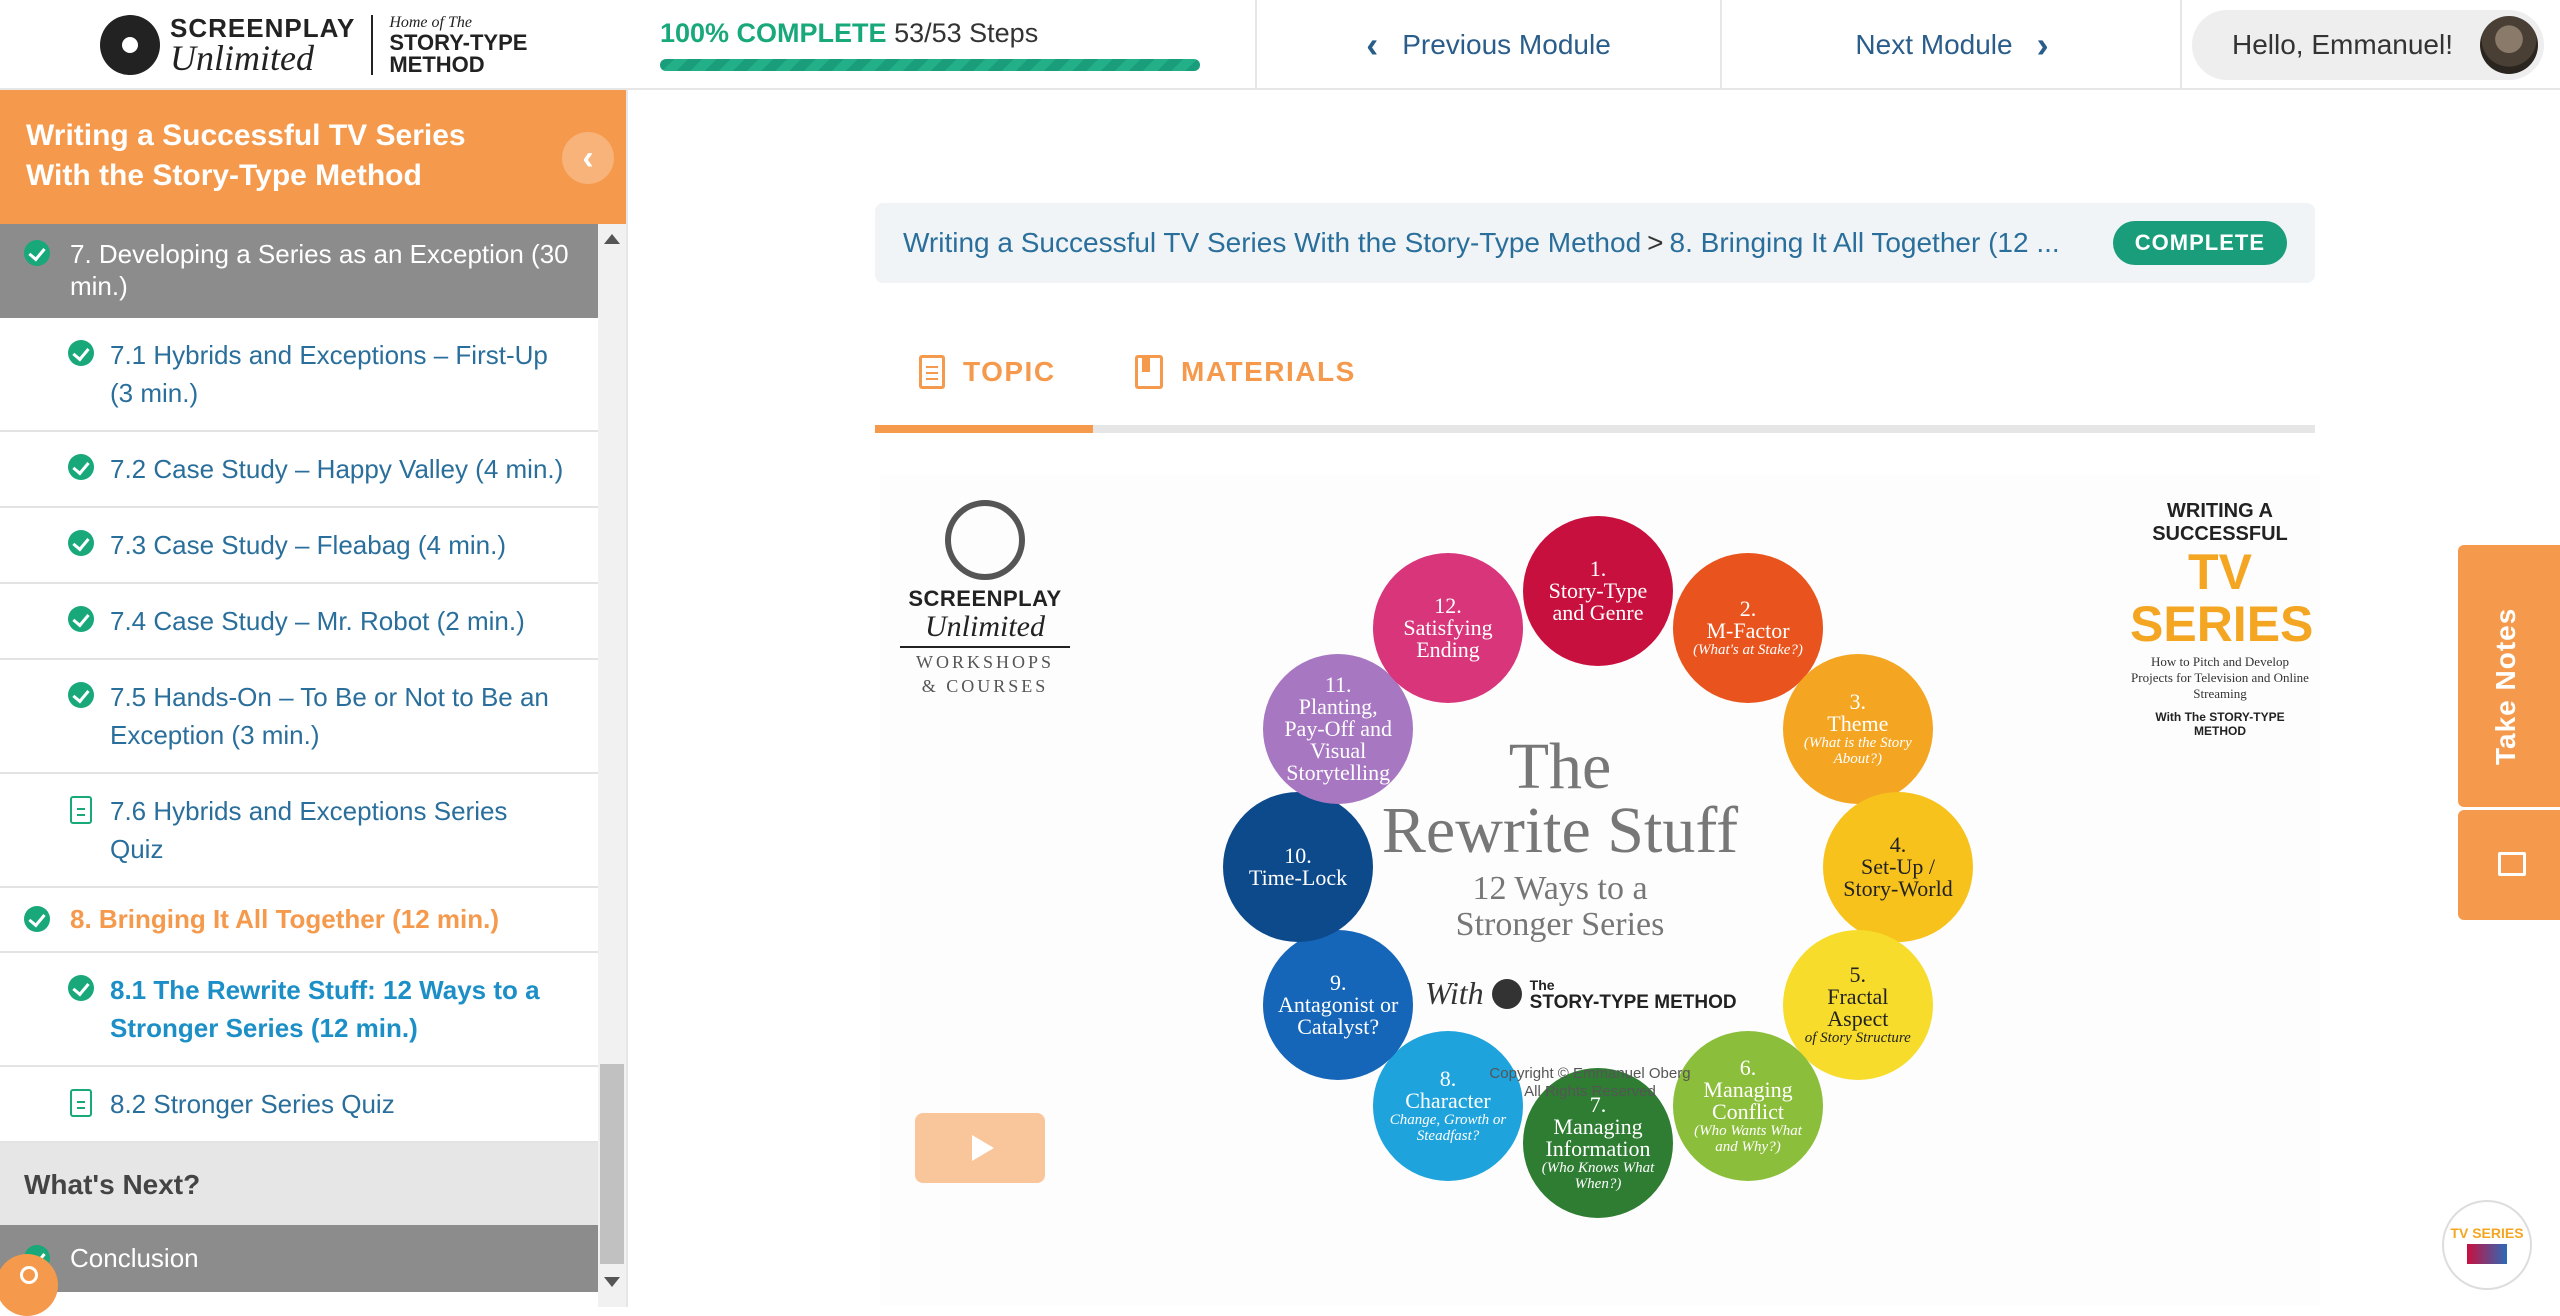 This screenshot has height=1316, width=2560. Describe the element at coordinates (930, 65) in the screenshot. I see `progress-bar` at that location.